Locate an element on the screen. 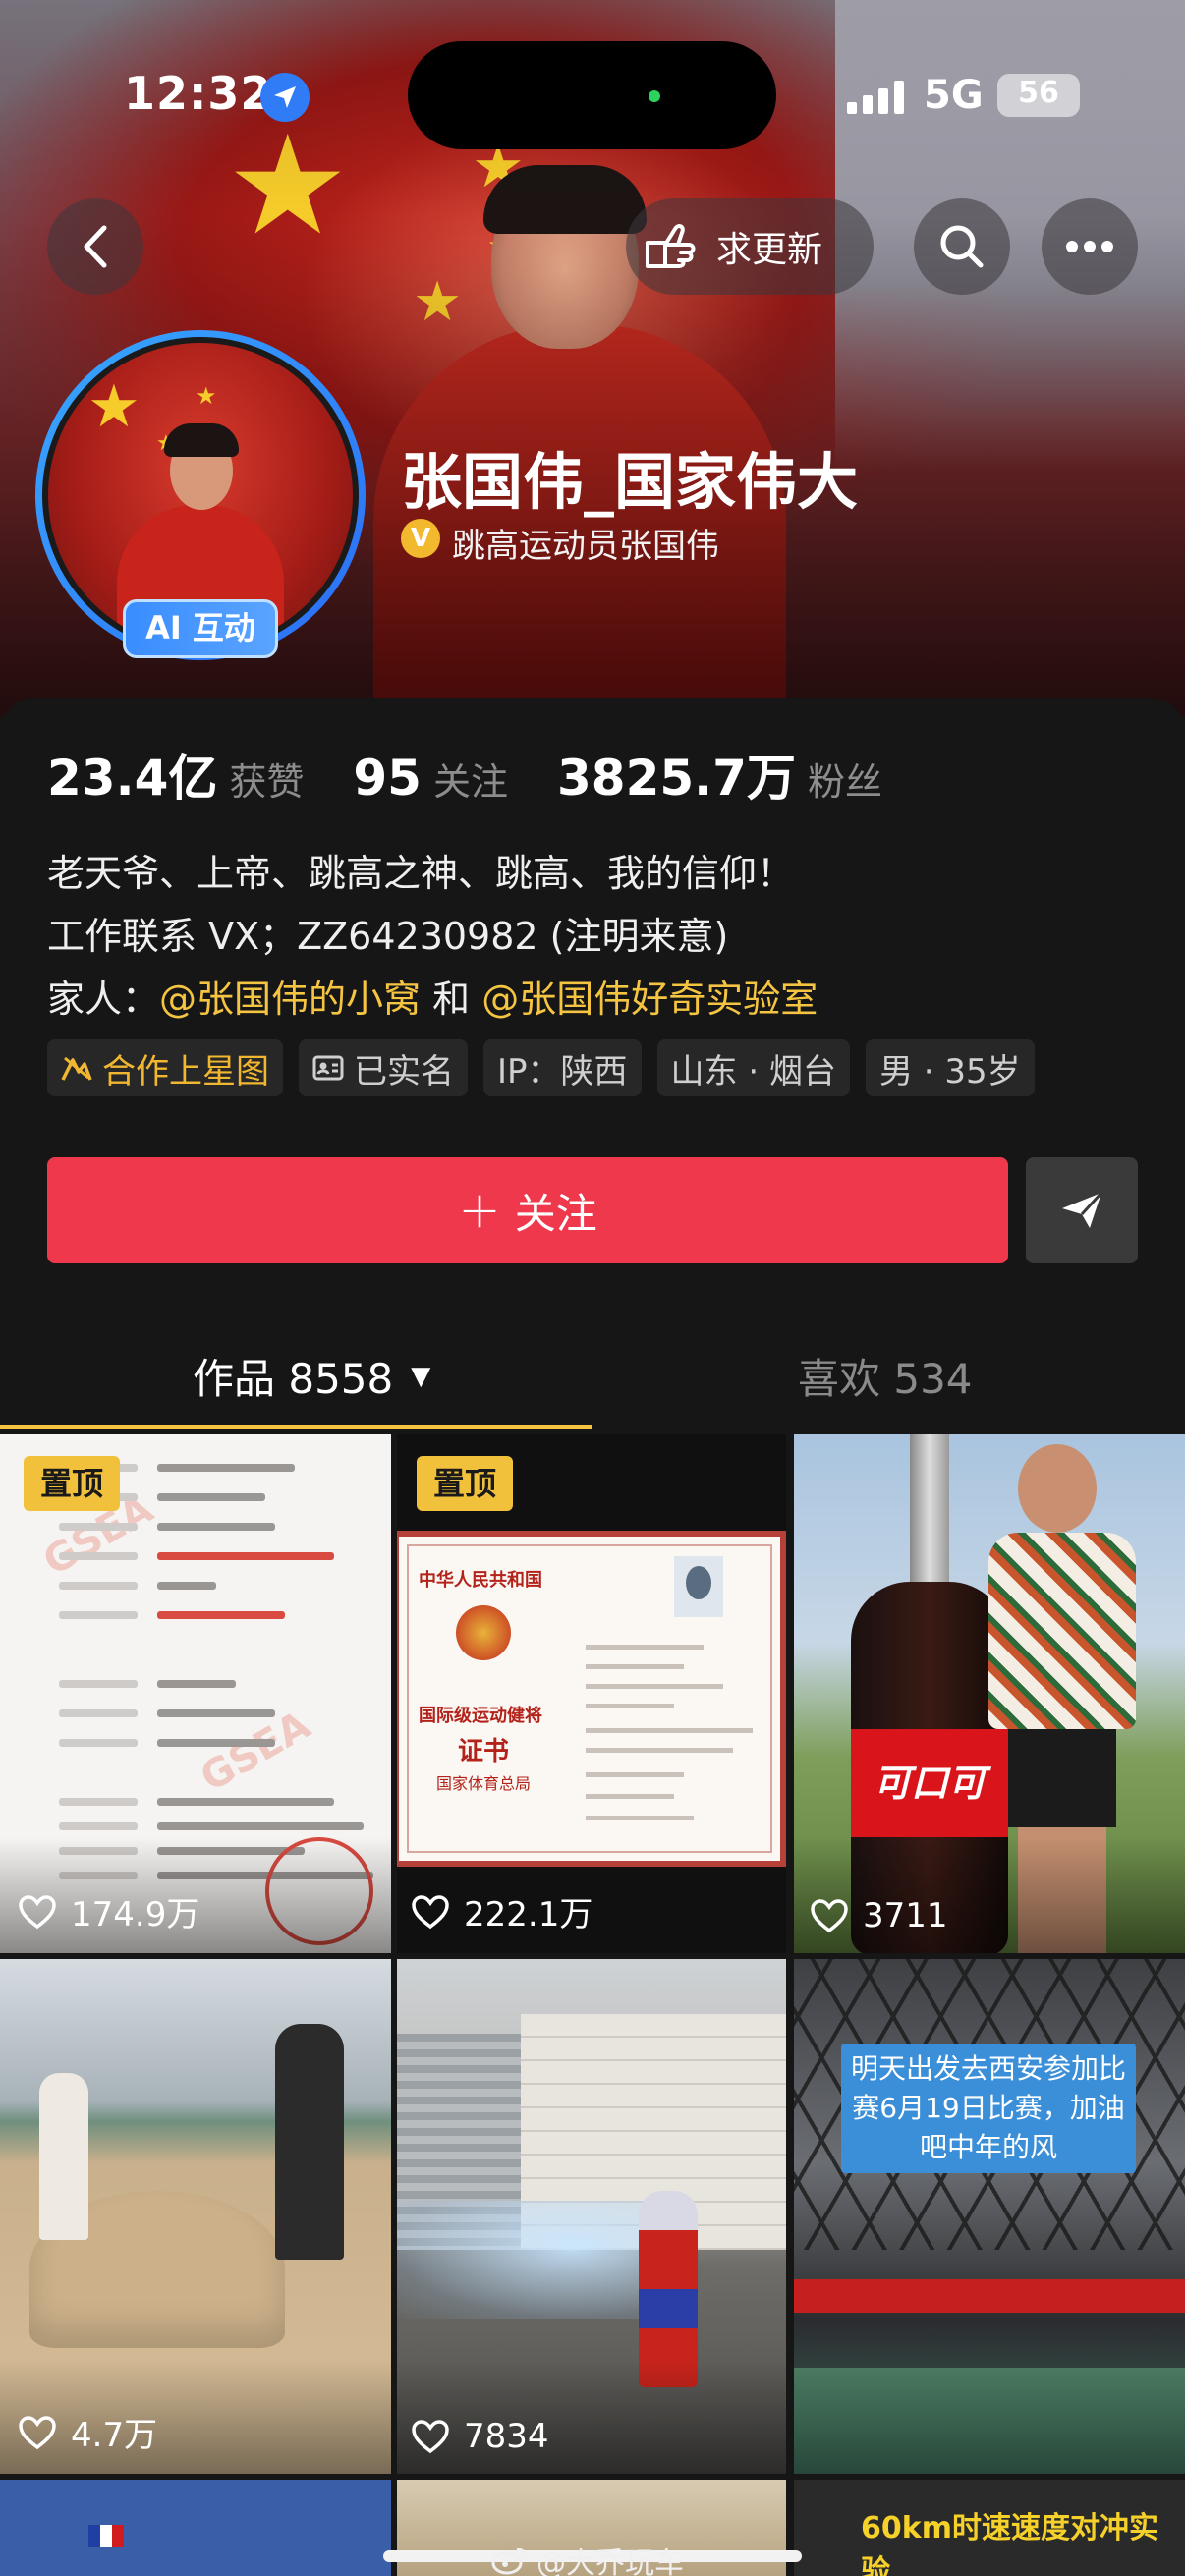  profile-name: 张国伟_国家伟大 is located at coordinates (630, 482).